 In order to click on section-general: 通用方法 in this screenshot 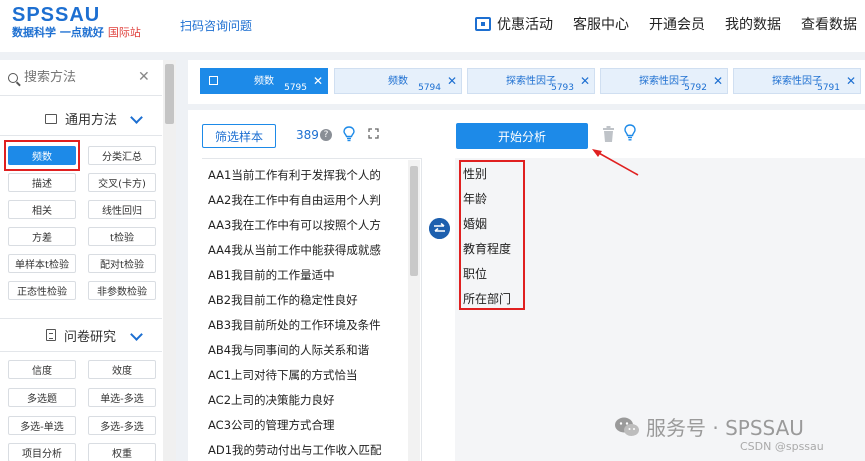, I will do `click(81, 119)`.